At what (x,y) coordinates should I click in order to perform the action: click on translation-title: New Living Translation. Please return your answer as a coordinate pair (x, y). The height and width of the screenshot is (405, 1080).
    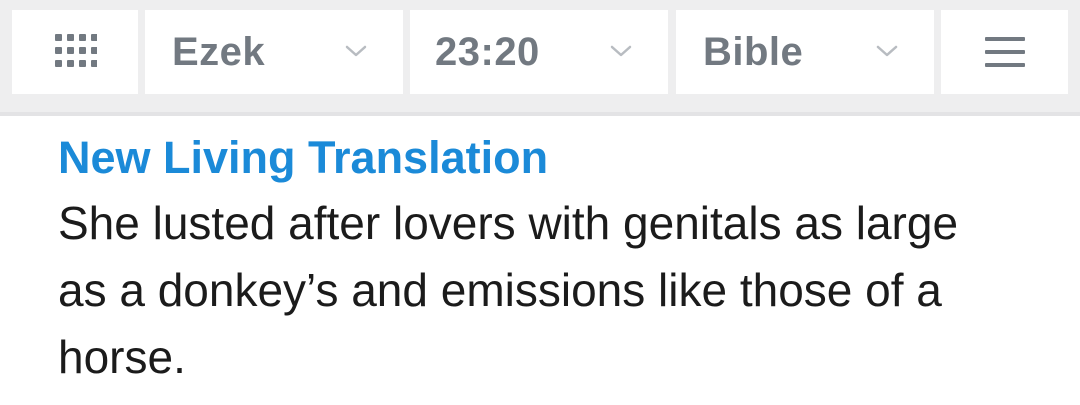
    Looking at the image, I should click on (303, 158).